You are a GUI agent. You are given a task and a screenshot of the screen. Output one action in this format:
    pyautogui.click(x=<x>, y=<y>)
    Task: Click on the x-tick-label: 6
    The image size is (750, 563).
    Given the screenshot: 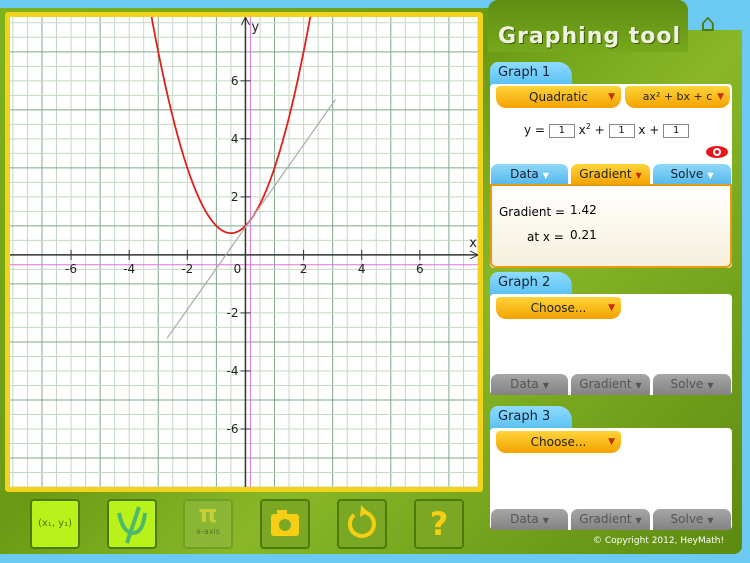 What is the action you would take?
    pyautogui.click(x=420, y=269)
    